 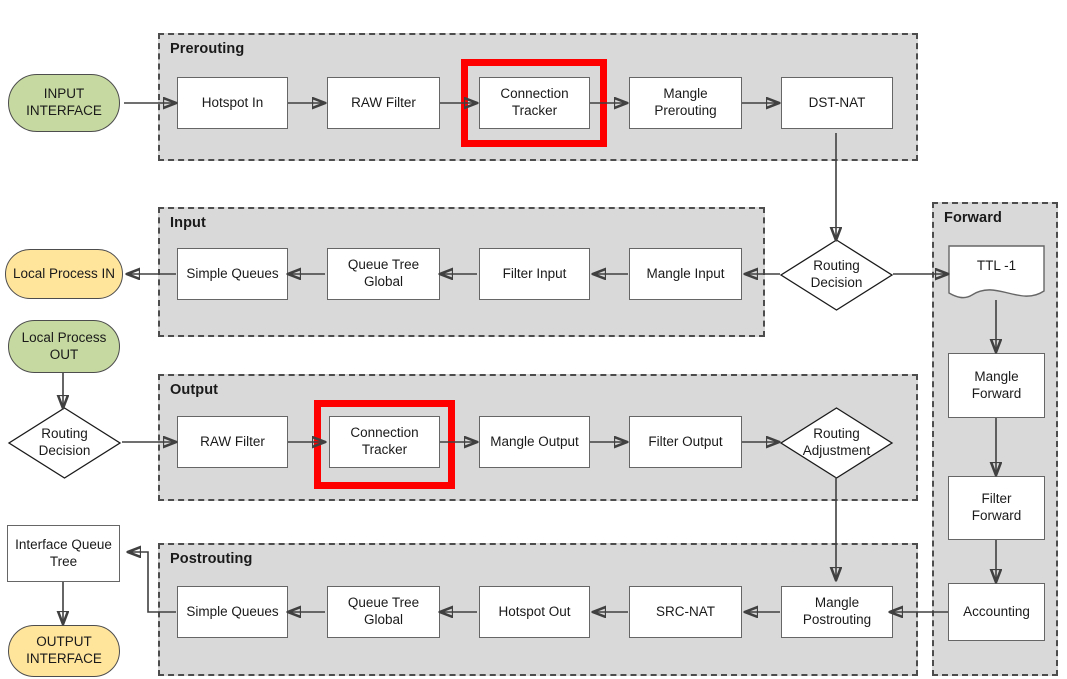 I want to click on terminator-local-process-out-line1: Local Process, so click(x=64, y=337).